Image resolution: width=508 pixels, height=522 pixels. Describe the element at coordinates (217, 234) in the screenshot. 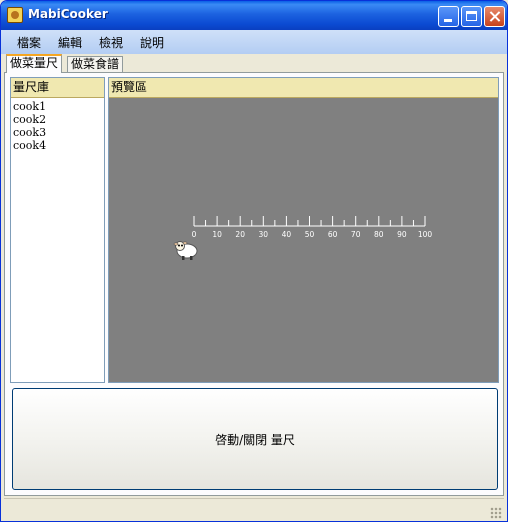

I see `ruler-label-10: 10` at that location.